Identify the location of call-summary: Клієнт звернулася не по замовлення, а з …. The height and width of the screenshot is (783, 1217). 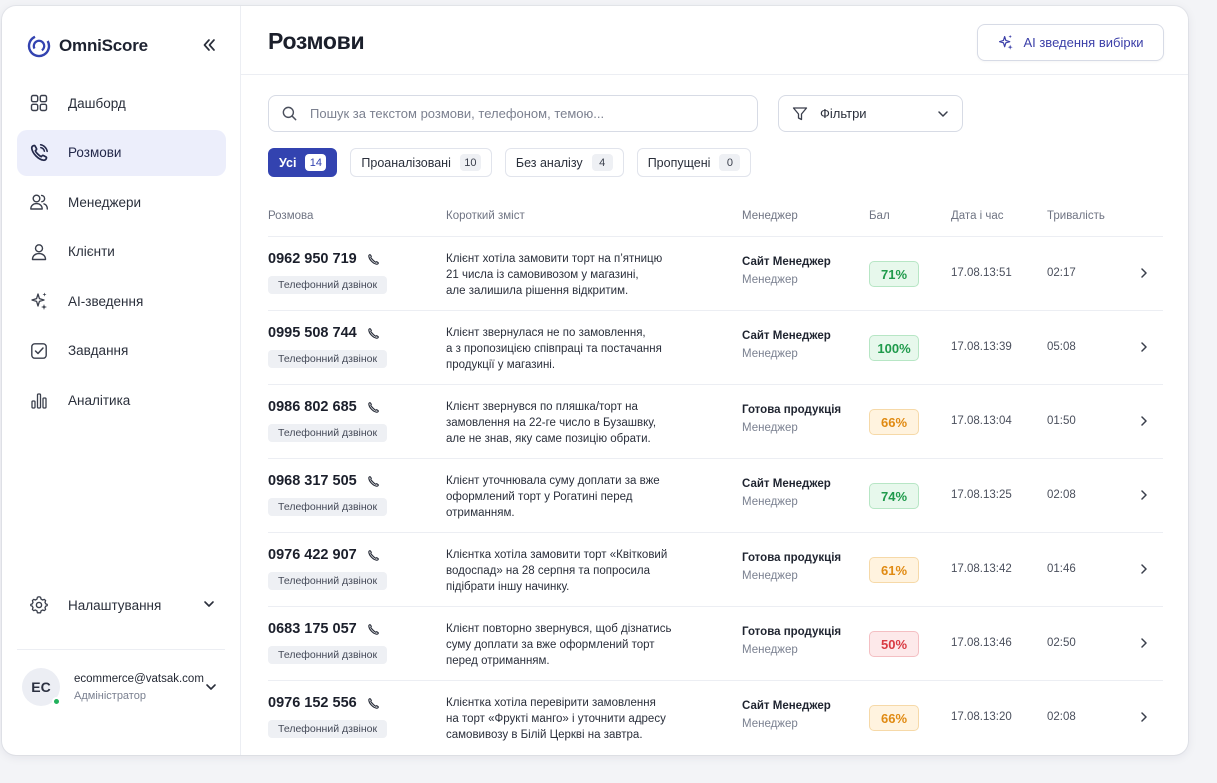
(576, 349).